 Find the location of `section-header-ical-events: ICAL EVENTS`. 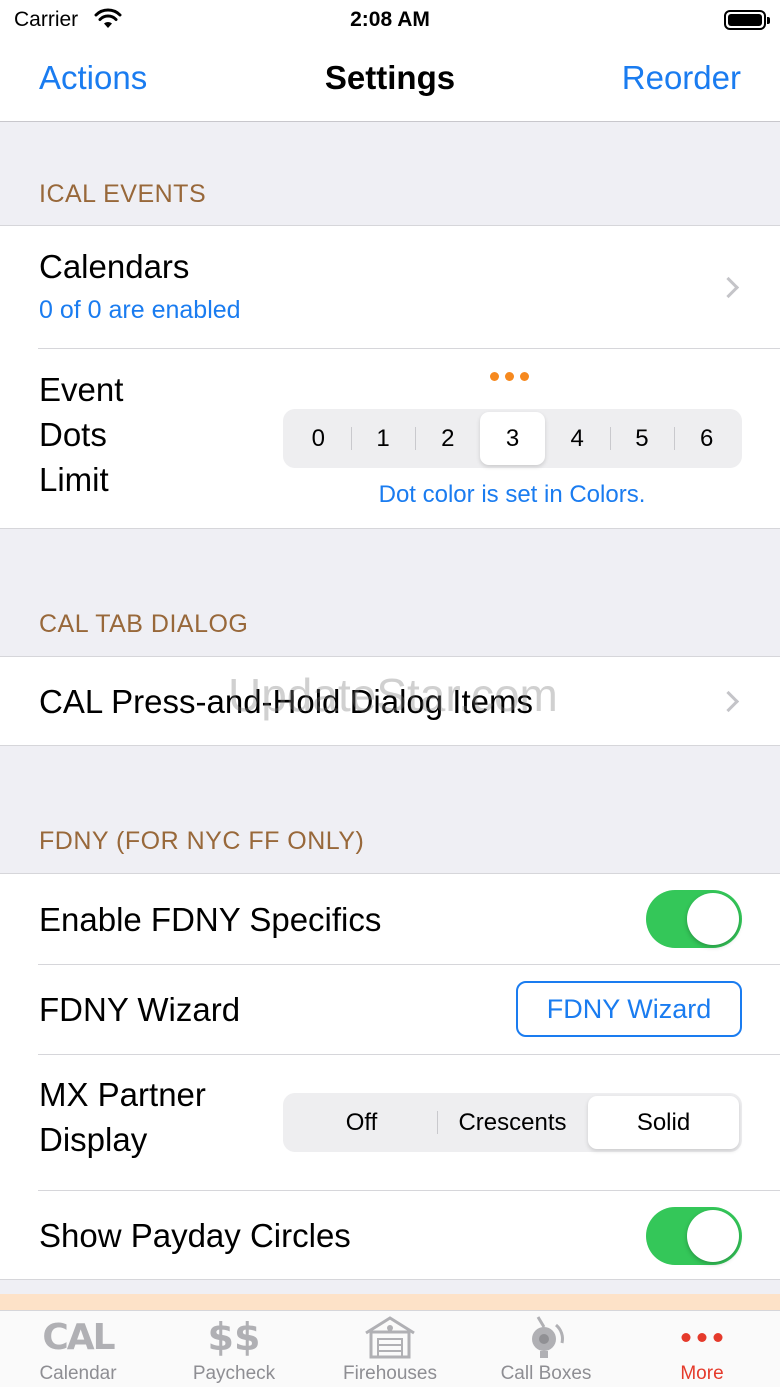

section-header-ical-events: ICAL EVENTS is located at coordinates (123, 194).